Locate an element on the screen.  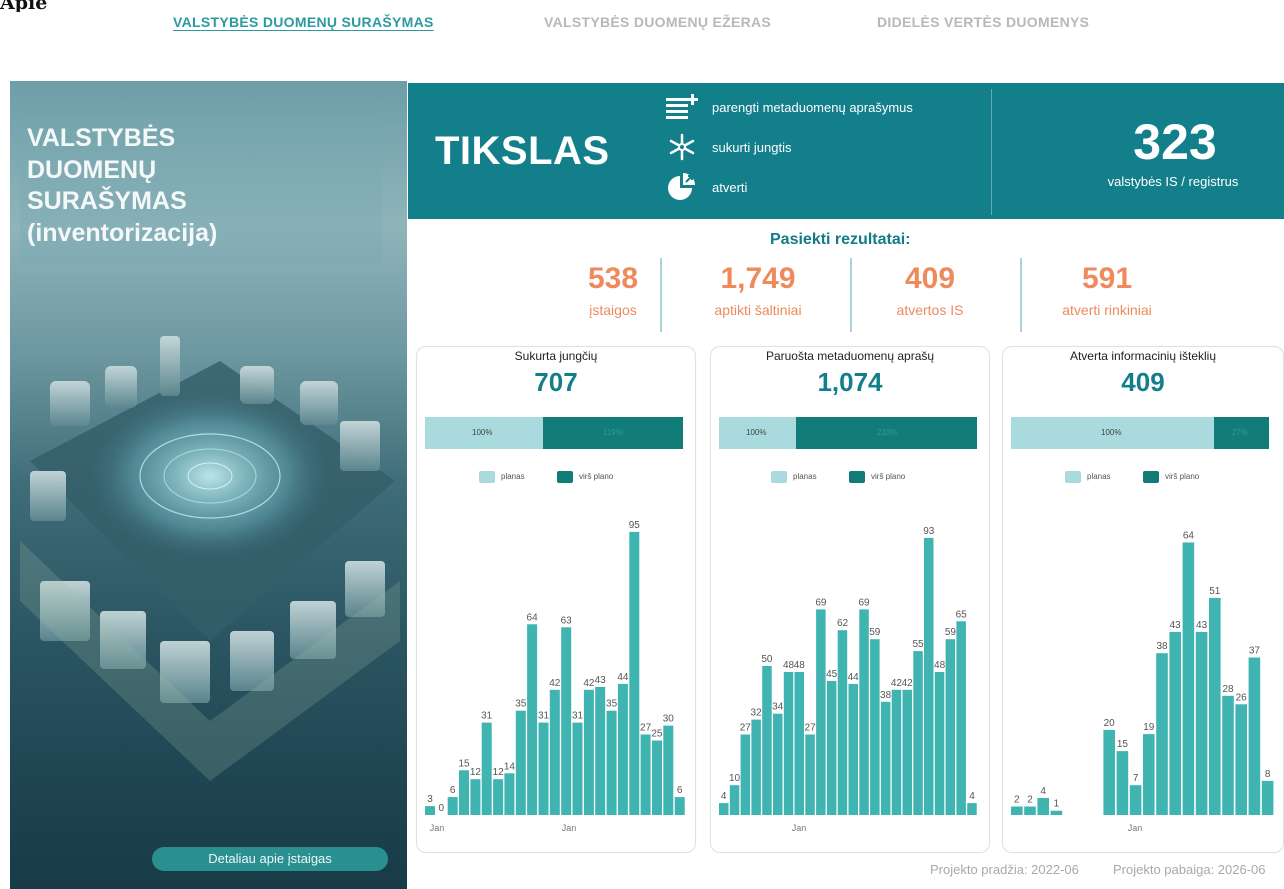
details-institutions-button: Detaliau apie įstaigas is located at coordinates (270, 859).